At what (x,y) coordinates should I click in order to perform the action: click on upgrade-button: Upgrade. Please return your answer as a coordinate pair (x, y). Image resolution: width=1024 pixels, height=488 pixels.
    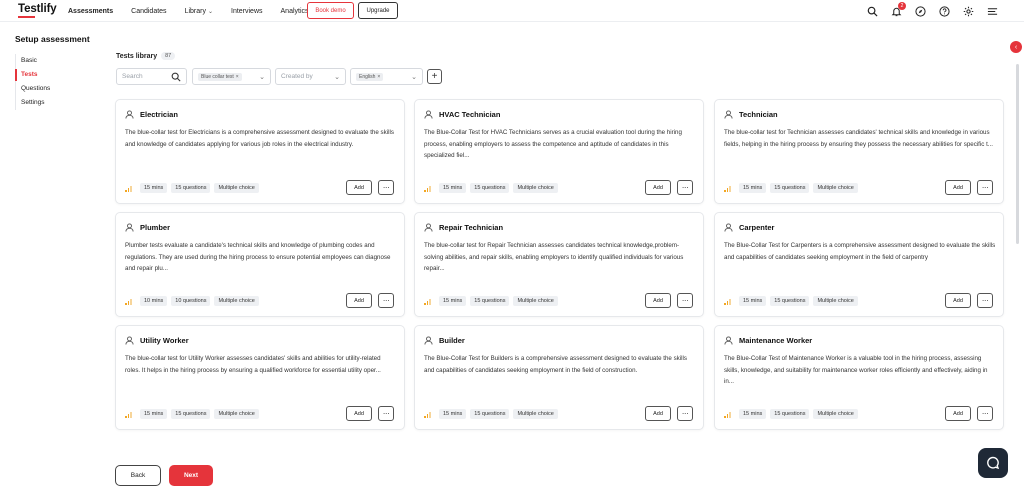
    Looking at the image, I should click on (378, 10).